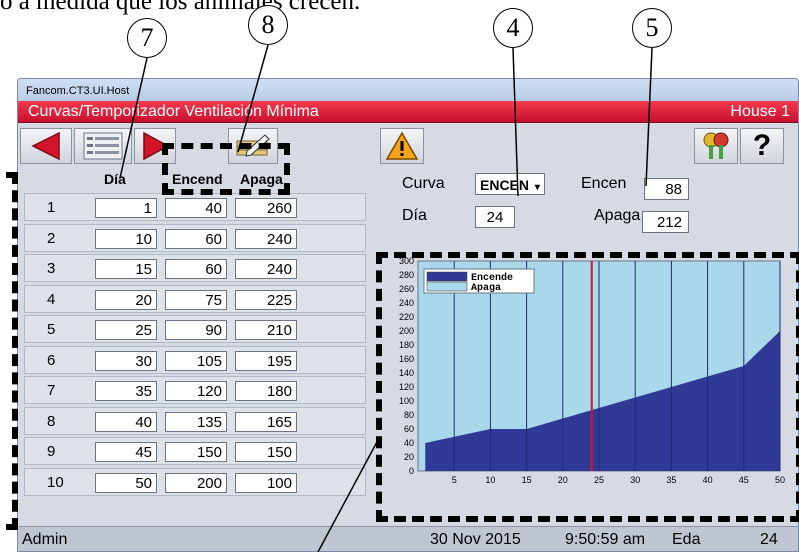  Describe the element at coordinates (261, 179) in the screenshot. I see `col-header-apaga: Apaga` at that location.